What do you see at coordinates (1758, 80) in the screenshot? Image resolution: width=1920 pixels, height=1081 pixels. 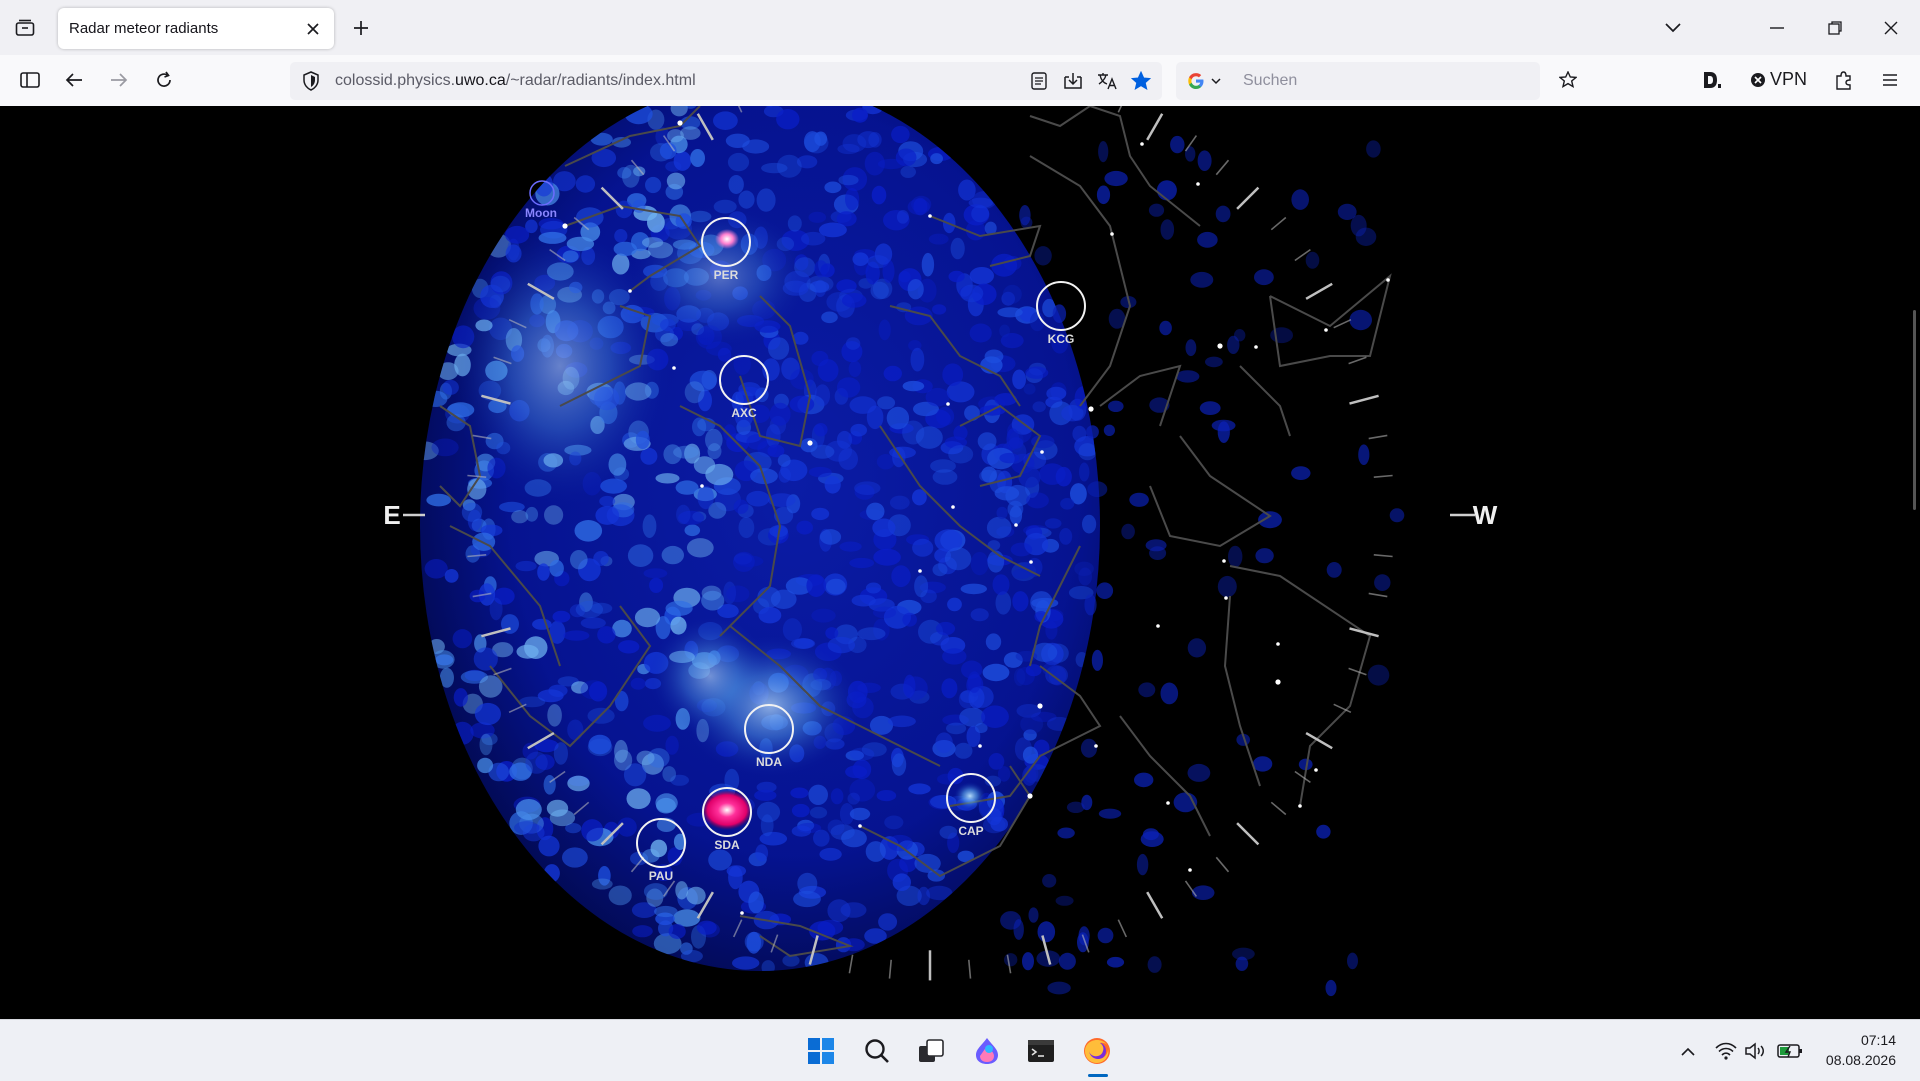 I see `vpn-status-icon` at bounding box center [1758, 80].